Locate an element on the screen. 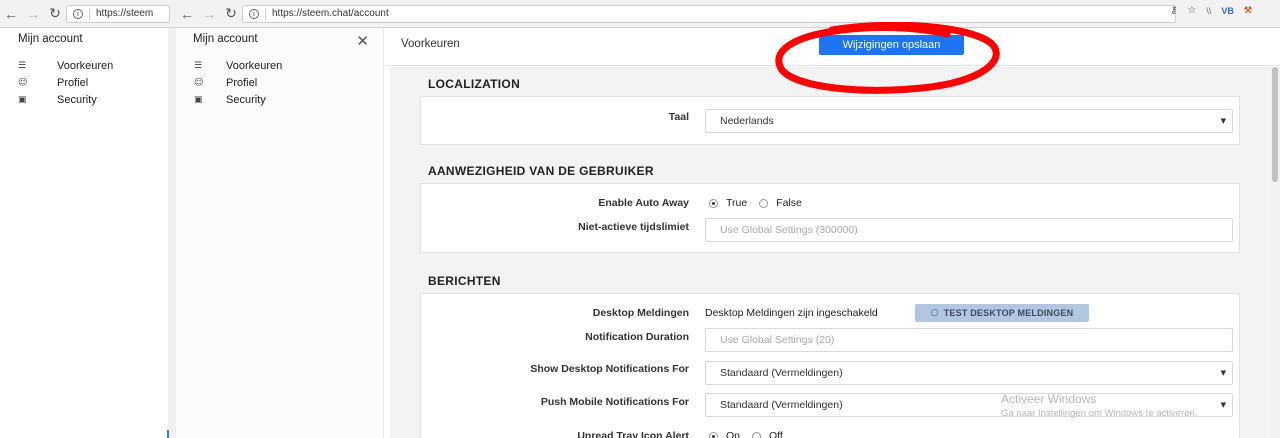  toolbar-actions: ⚷ ☆ \\ VB ⚒ is located at coordinates (1225, 10).